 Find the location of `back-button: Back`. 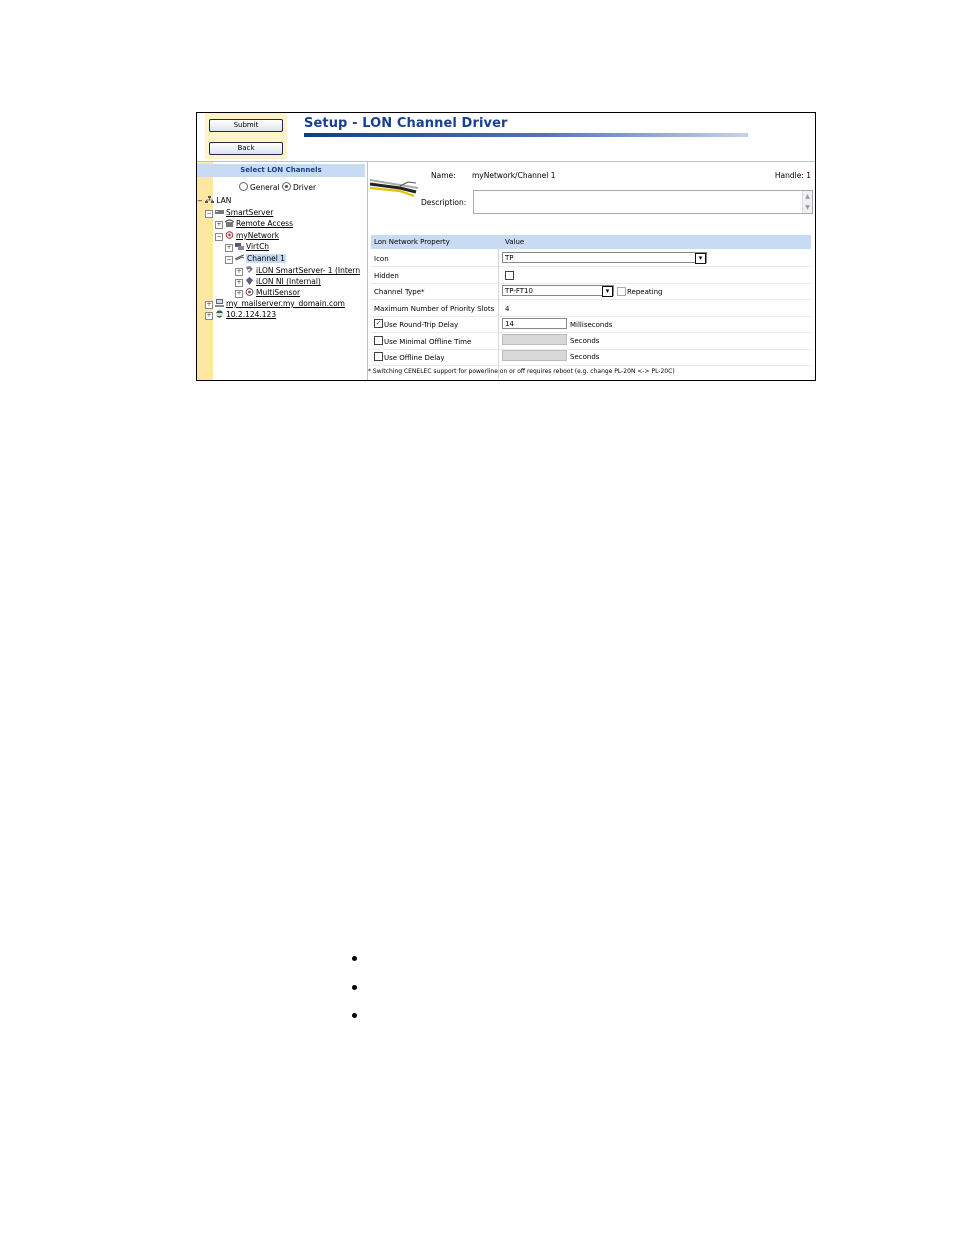

back-button: Back is located at coordinates (246, 148).